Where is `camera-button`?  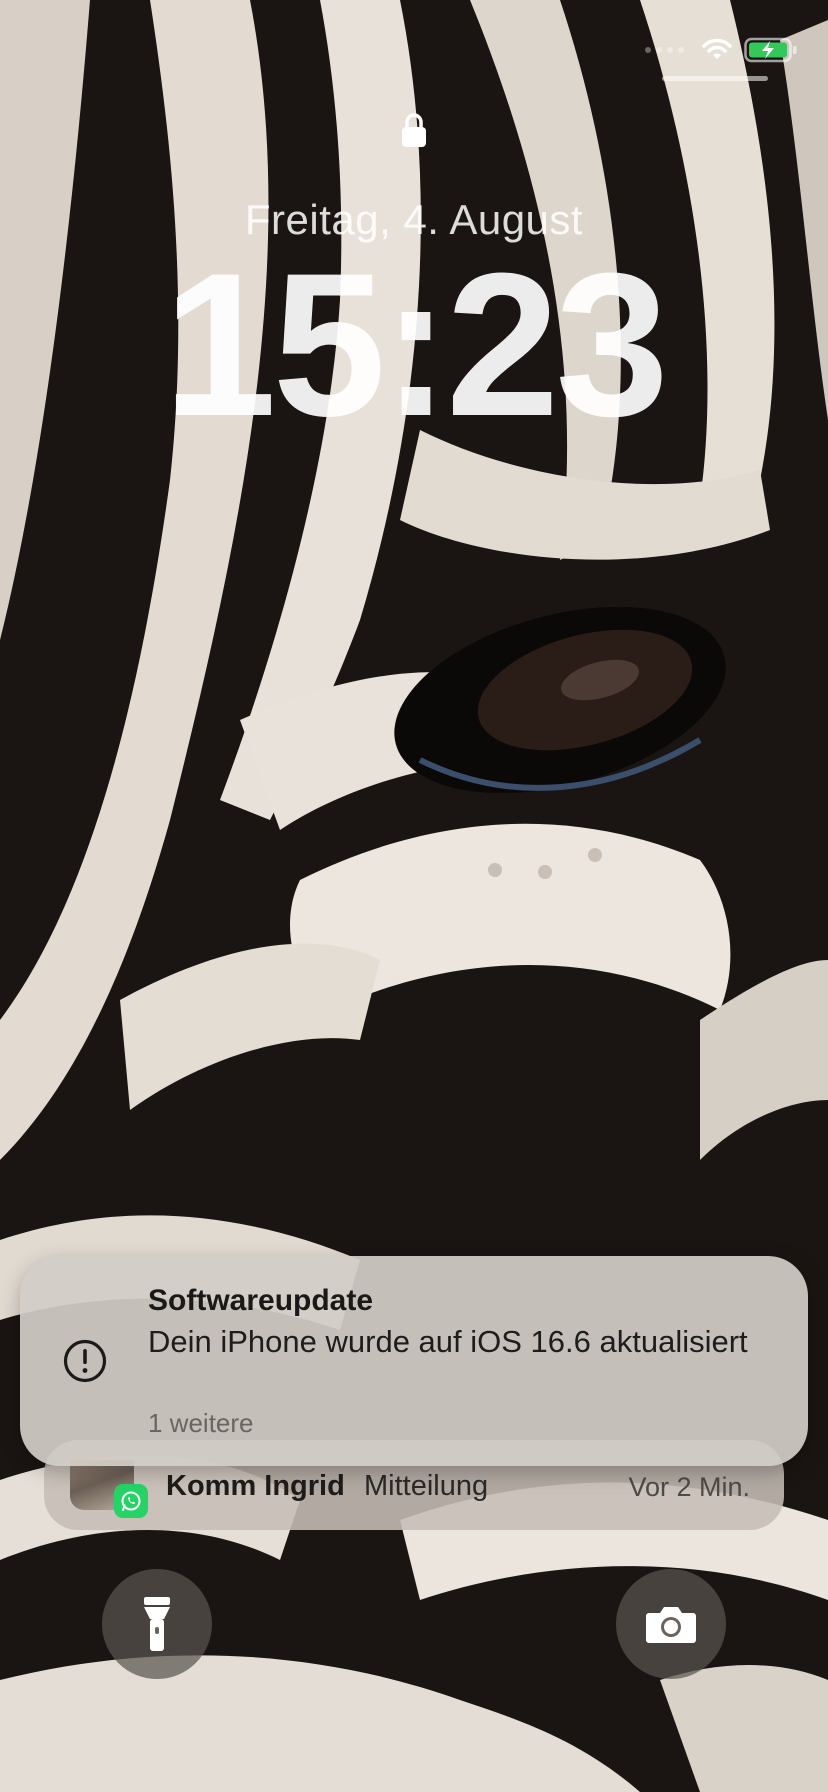
camera-button is located at coordinates (671, 1624).